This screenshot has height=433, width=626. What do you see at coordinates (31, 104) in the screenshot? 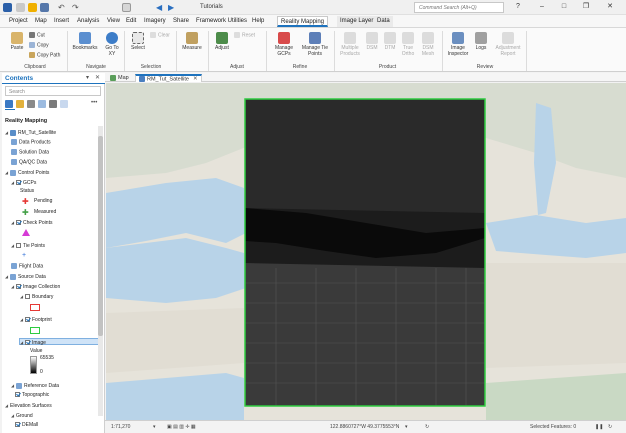
I see `list-by-selection-icon` at bounding box center [31, 104].